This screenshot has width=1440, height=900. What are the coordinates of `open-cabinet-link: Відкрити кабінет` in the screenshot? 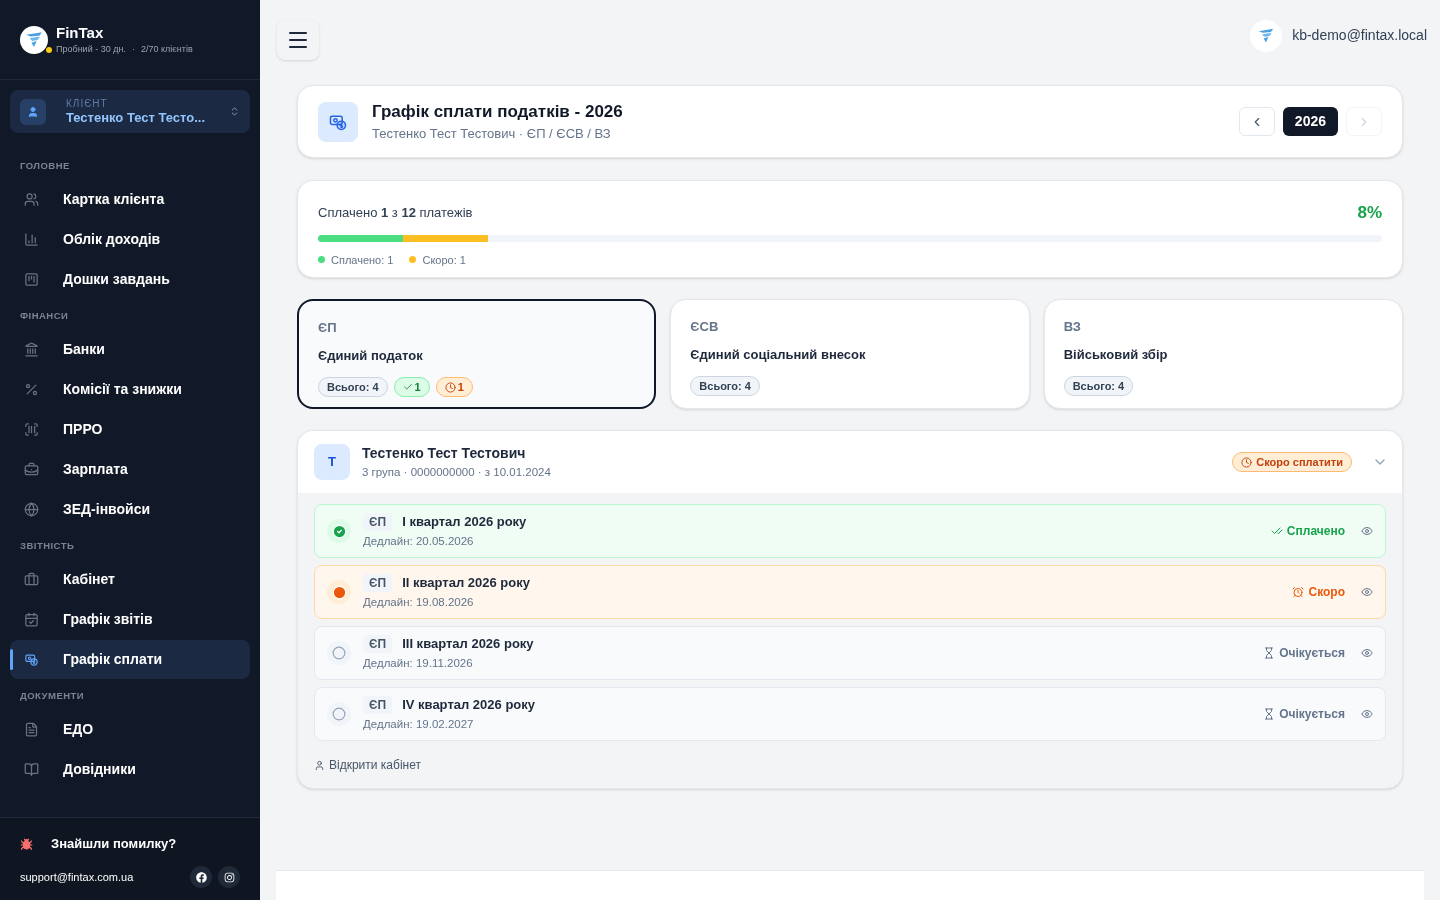 It's located at (850, 765).